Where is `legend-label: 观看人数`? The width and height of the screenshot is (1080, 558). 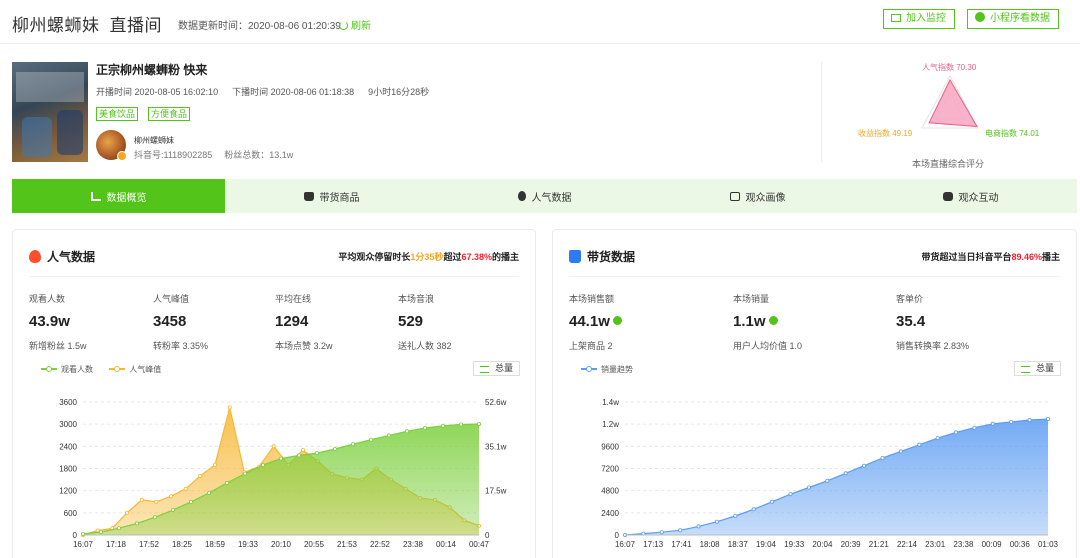 legend-label: 观看人数 is located at coordinates (77, 369).